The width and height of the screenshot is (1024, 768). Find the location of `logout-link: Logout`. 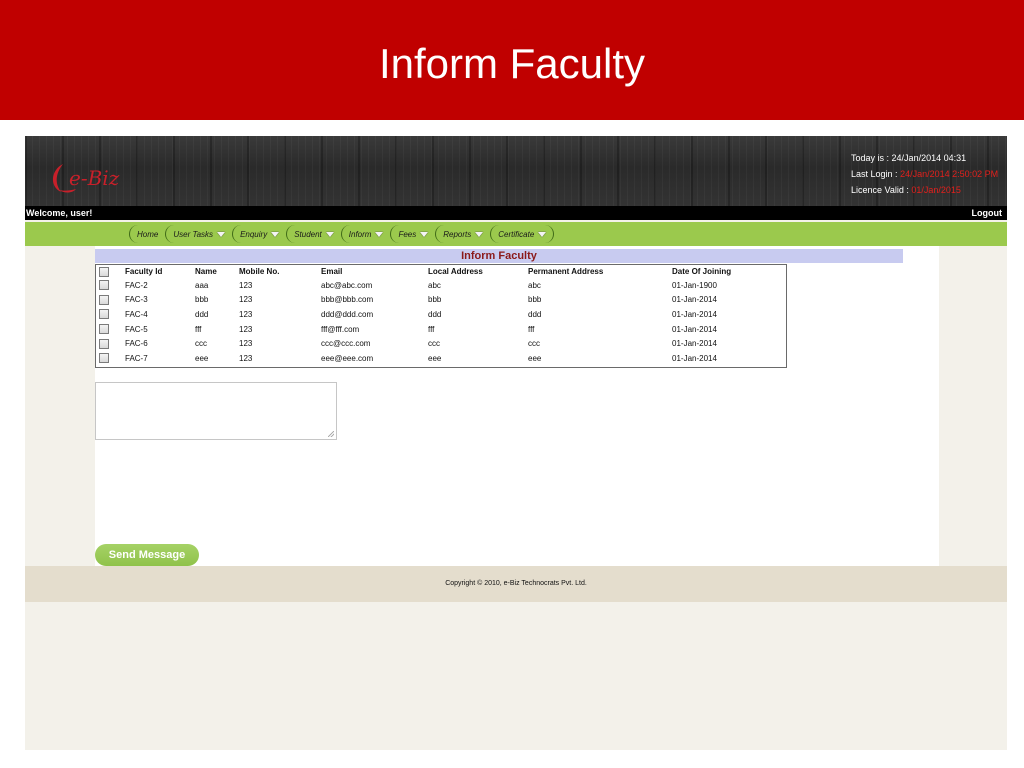

logout-link: Logout is located at coordinates (987, 213).